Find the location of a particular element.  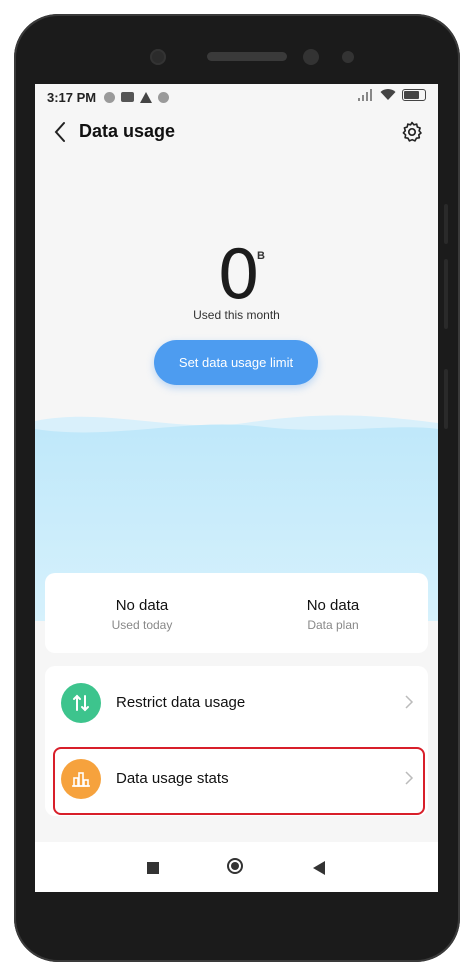

wifi-icon is located at coordinates (388, 94).